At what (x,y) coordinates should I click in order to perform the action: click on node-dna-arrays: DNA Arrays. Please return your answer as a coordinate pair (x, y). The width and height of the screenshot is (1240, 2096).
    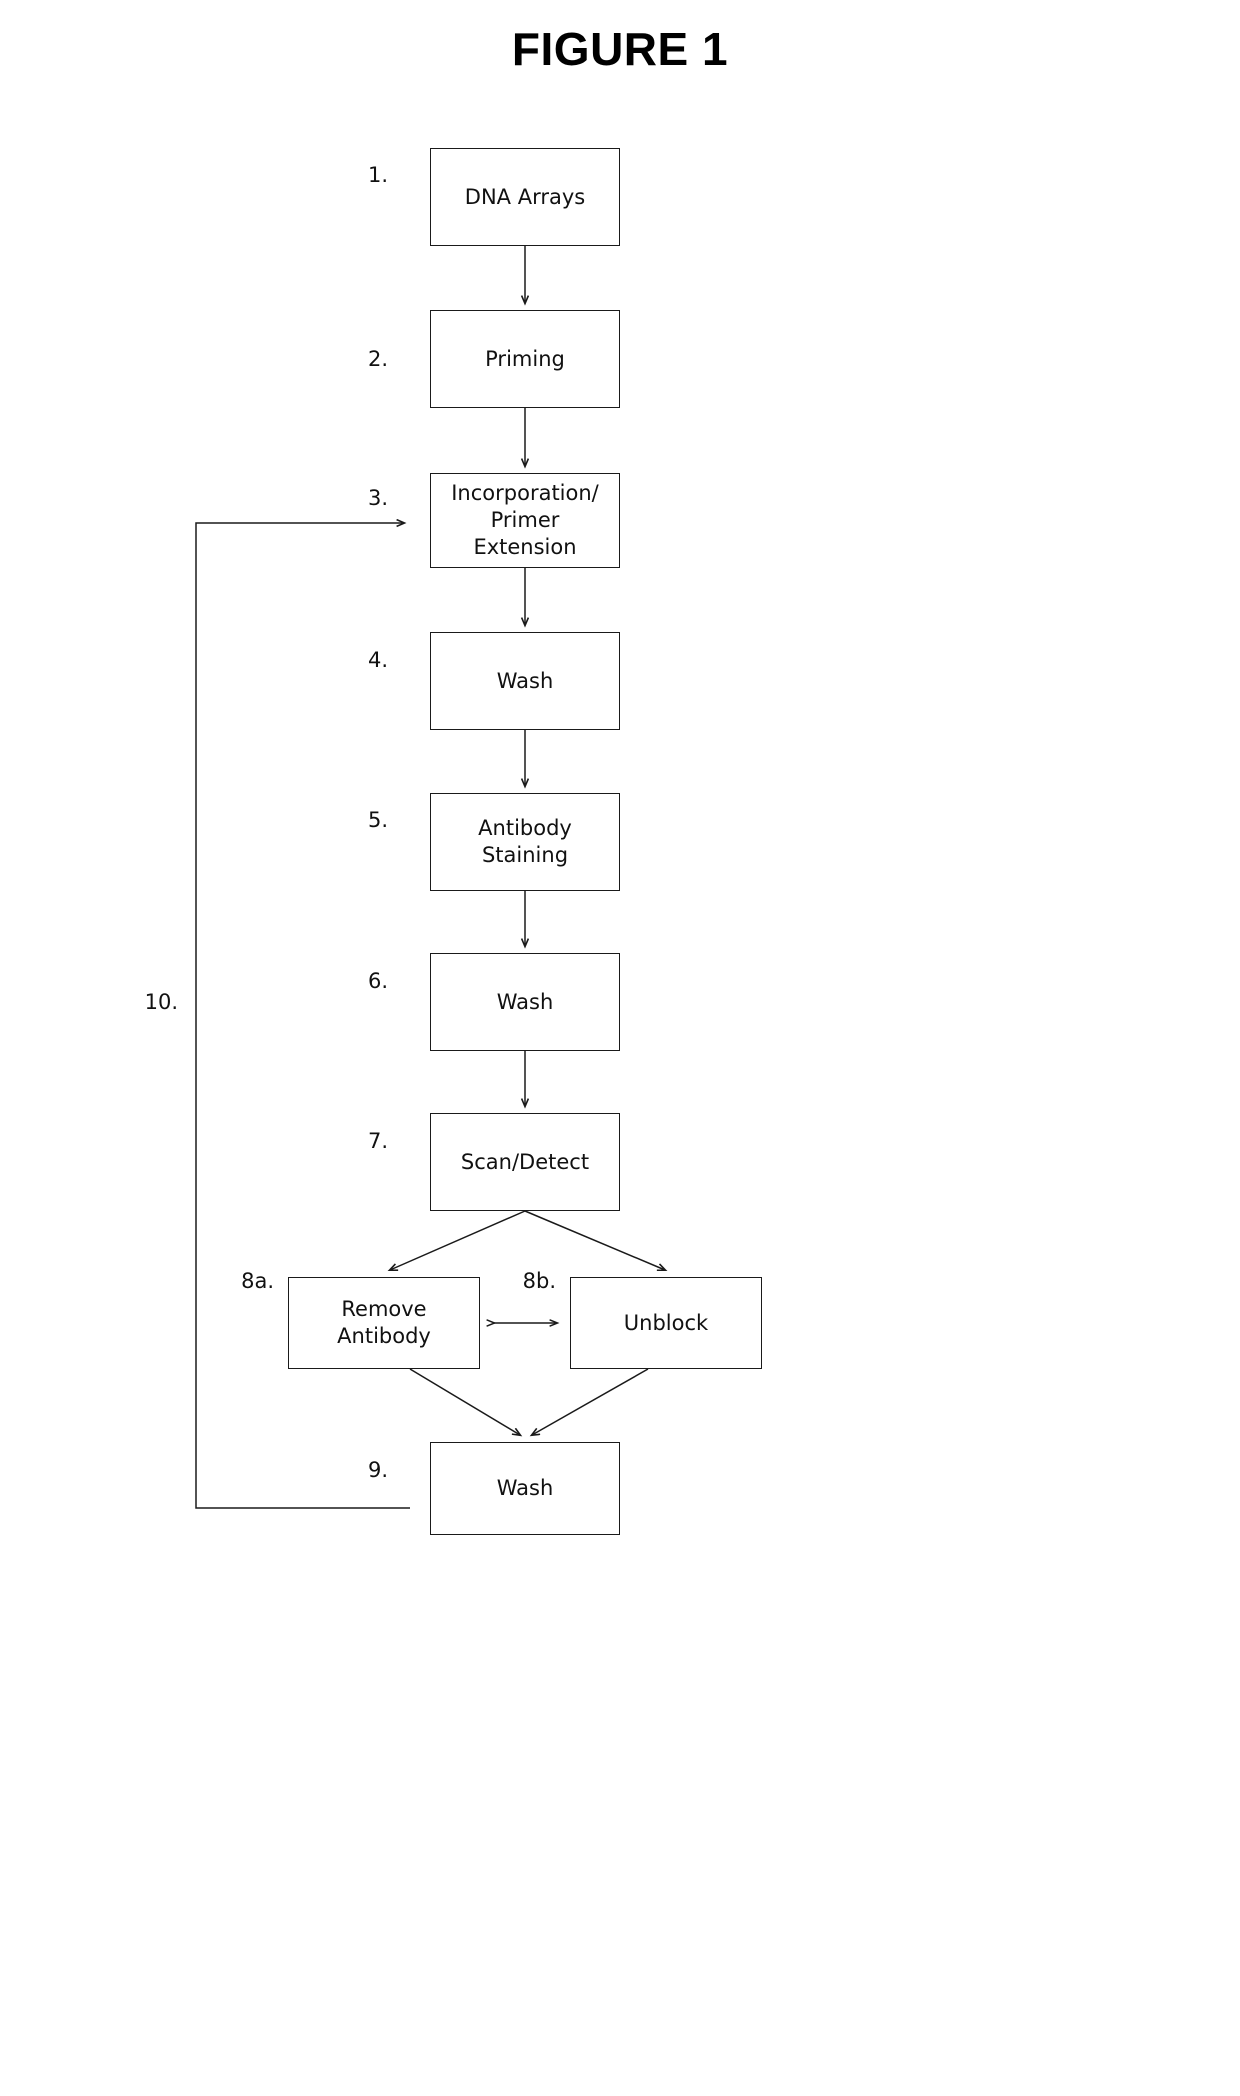
    Looking at the image, I should click on (525, 197).